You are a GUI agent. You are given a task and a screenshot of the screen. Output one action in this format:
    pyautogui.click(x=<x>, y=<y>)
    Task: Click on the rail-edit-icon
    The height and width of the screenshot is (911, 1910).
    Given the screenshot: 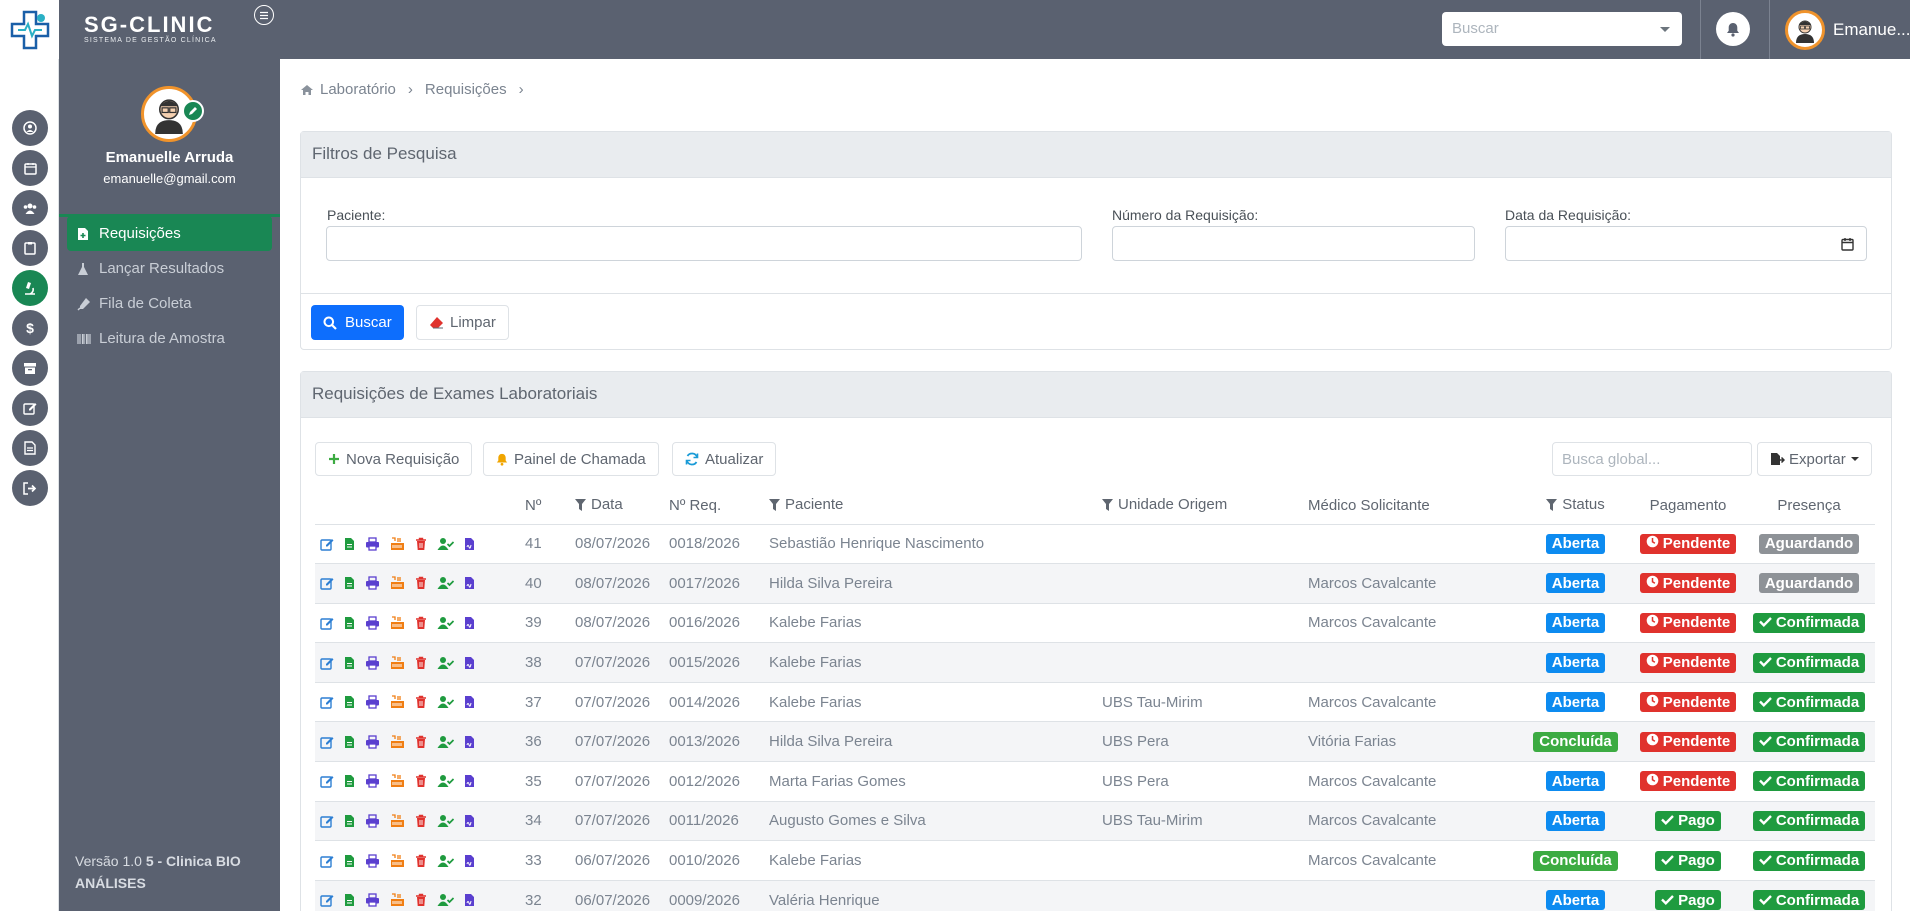 What is the action you would take?
    pyautogui.click(x=30, y=408)
    